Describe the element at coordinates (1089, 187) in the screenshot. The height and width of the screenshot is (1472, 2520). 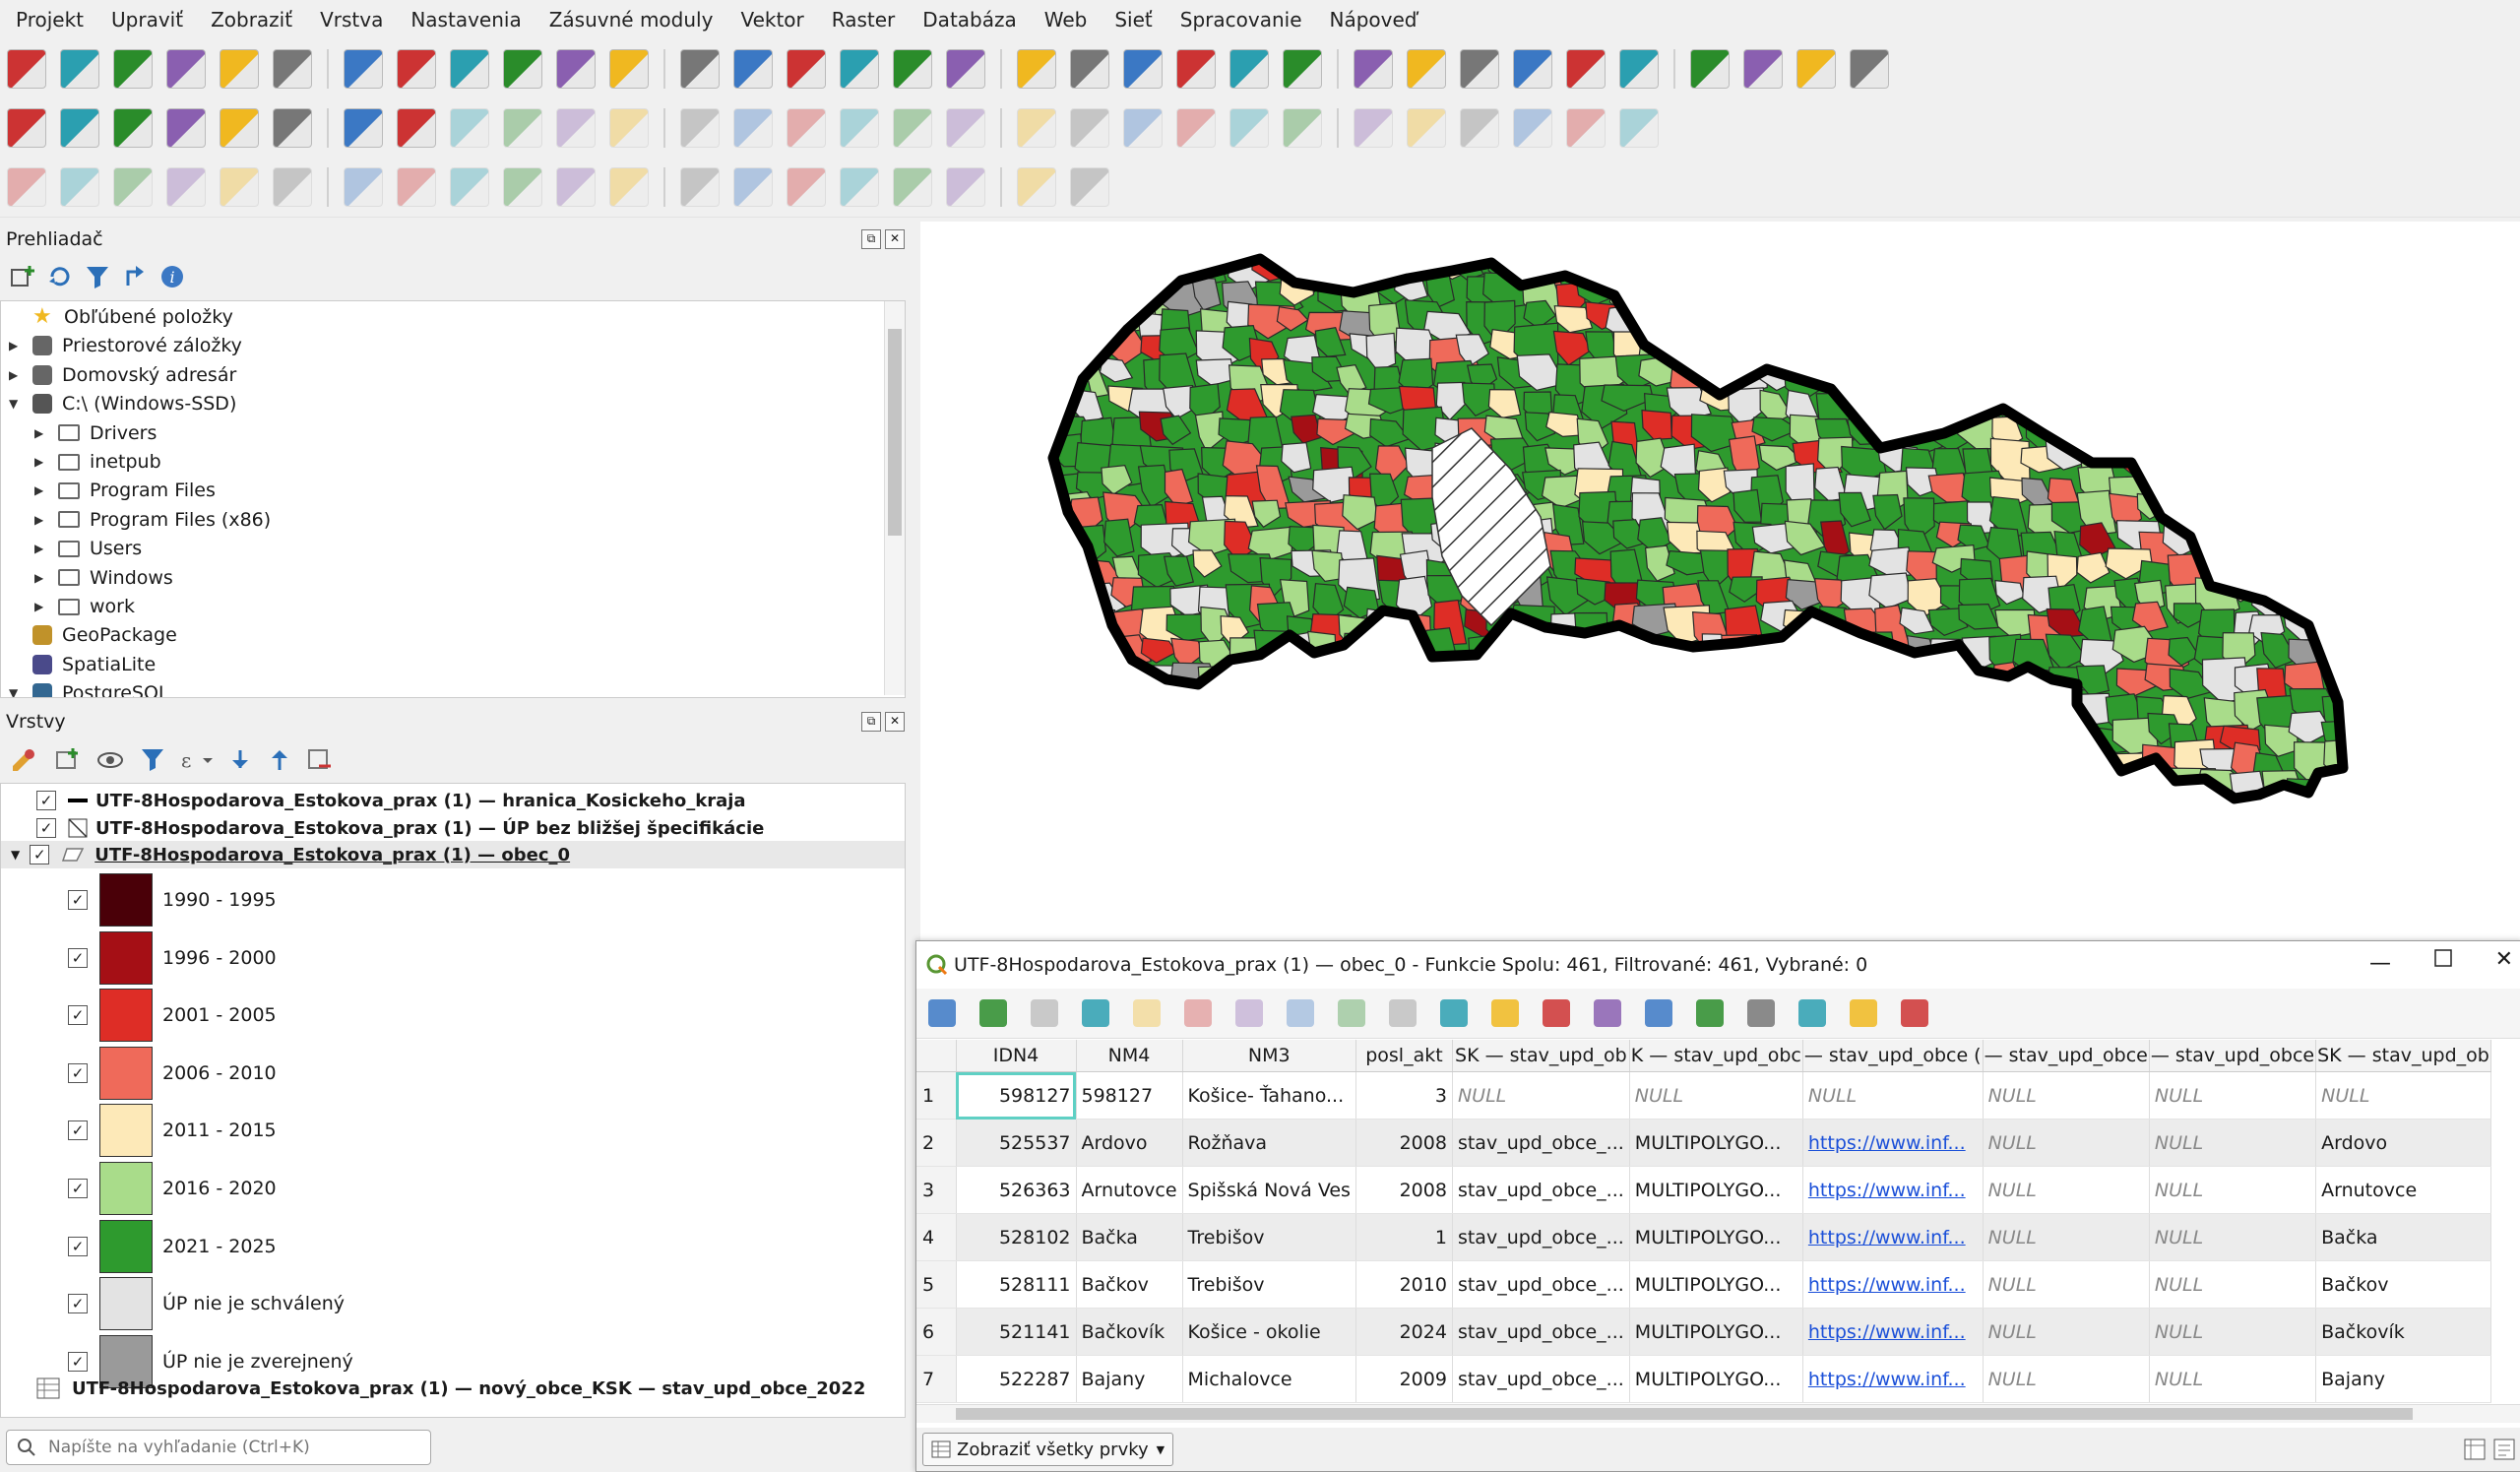
I see `digitize-tool-19-icon` at that location.